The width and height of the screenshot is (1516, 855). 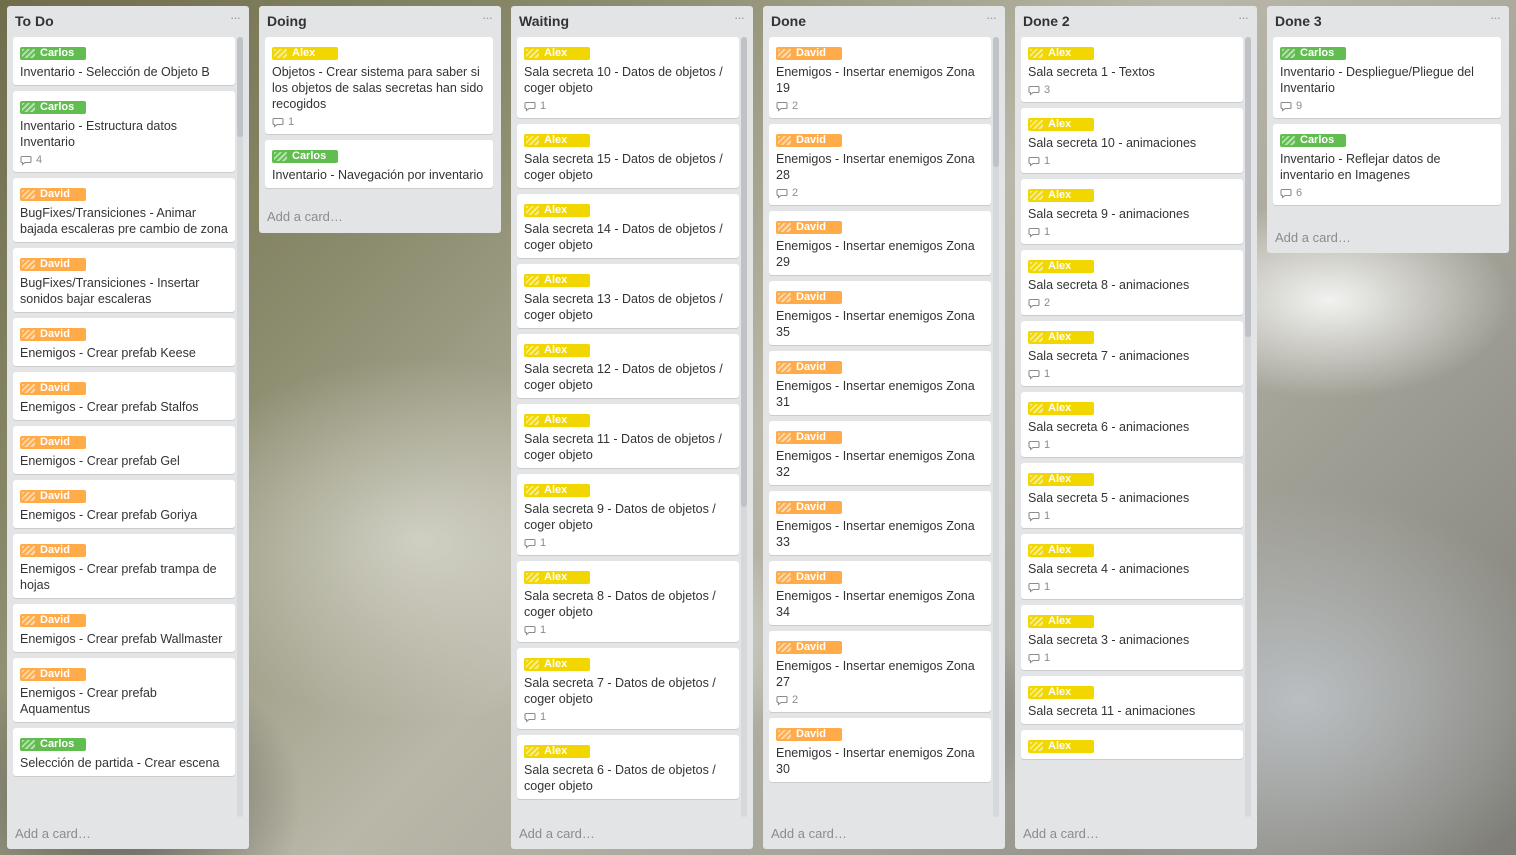 I want to click on comment-count: 1, so click(x=291, y=122).